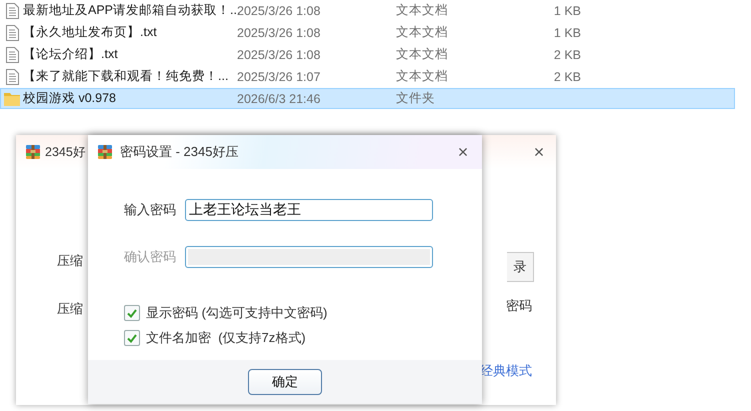  I want to click on checkbox-label: 文件名加密 (仅支持7z格式), so click(226, 338).